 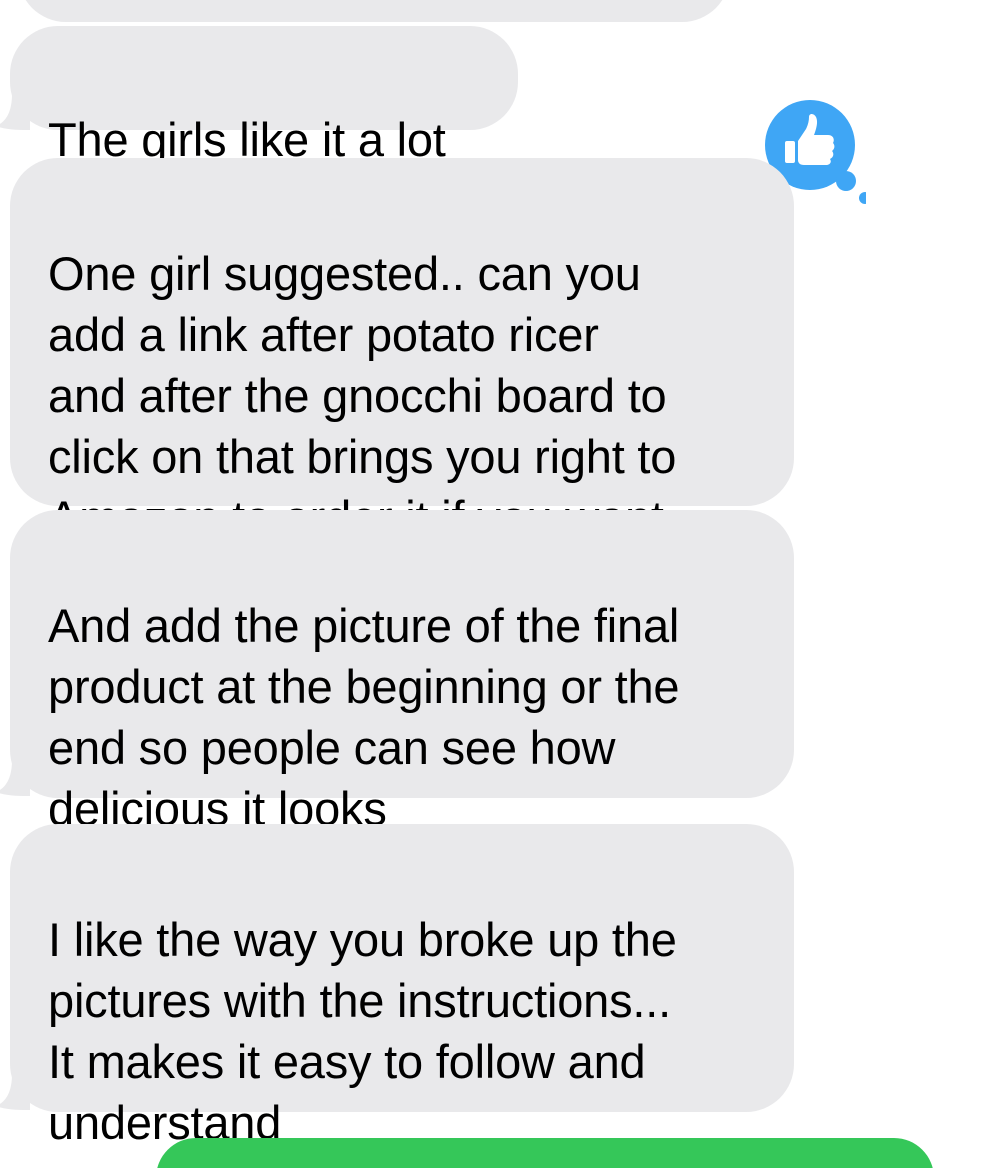 What do you see at coordinates (264, 96) in the screenshot?
I see `received-message-bubble: The girls like it a lot` at bounding box center [264, 96].